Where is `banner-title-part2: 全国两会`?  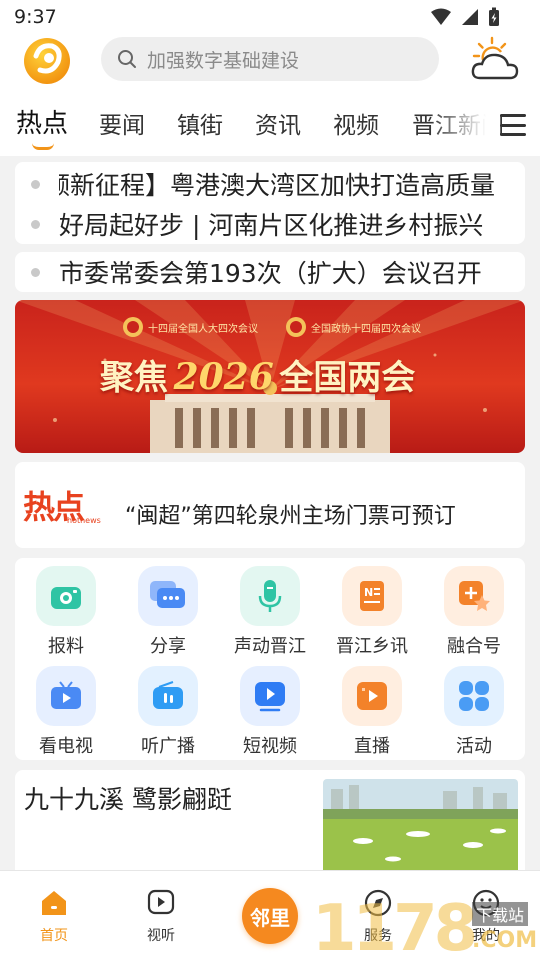
banner-title-part2: 全国两会 is located at coordinates (347, 378).